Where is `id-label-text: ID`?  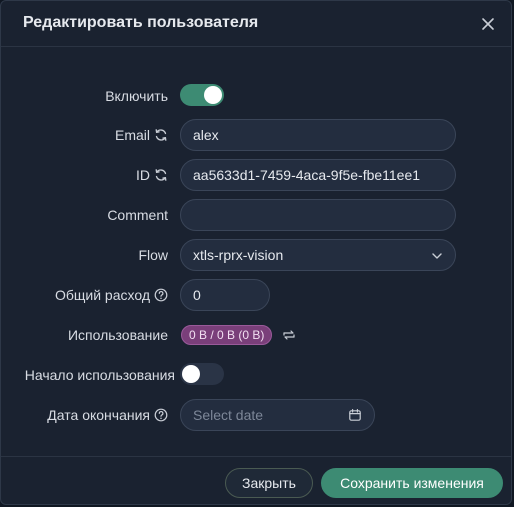
id-label-text: ID is located at coordinates (143, 175).